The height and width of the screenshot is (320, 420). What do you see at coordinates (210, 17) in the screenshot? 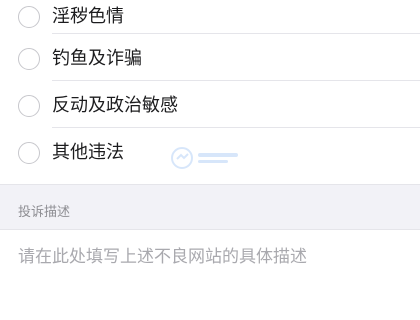
I see `option-pornography: 淫秽色情` at bounding box center [210, 17].